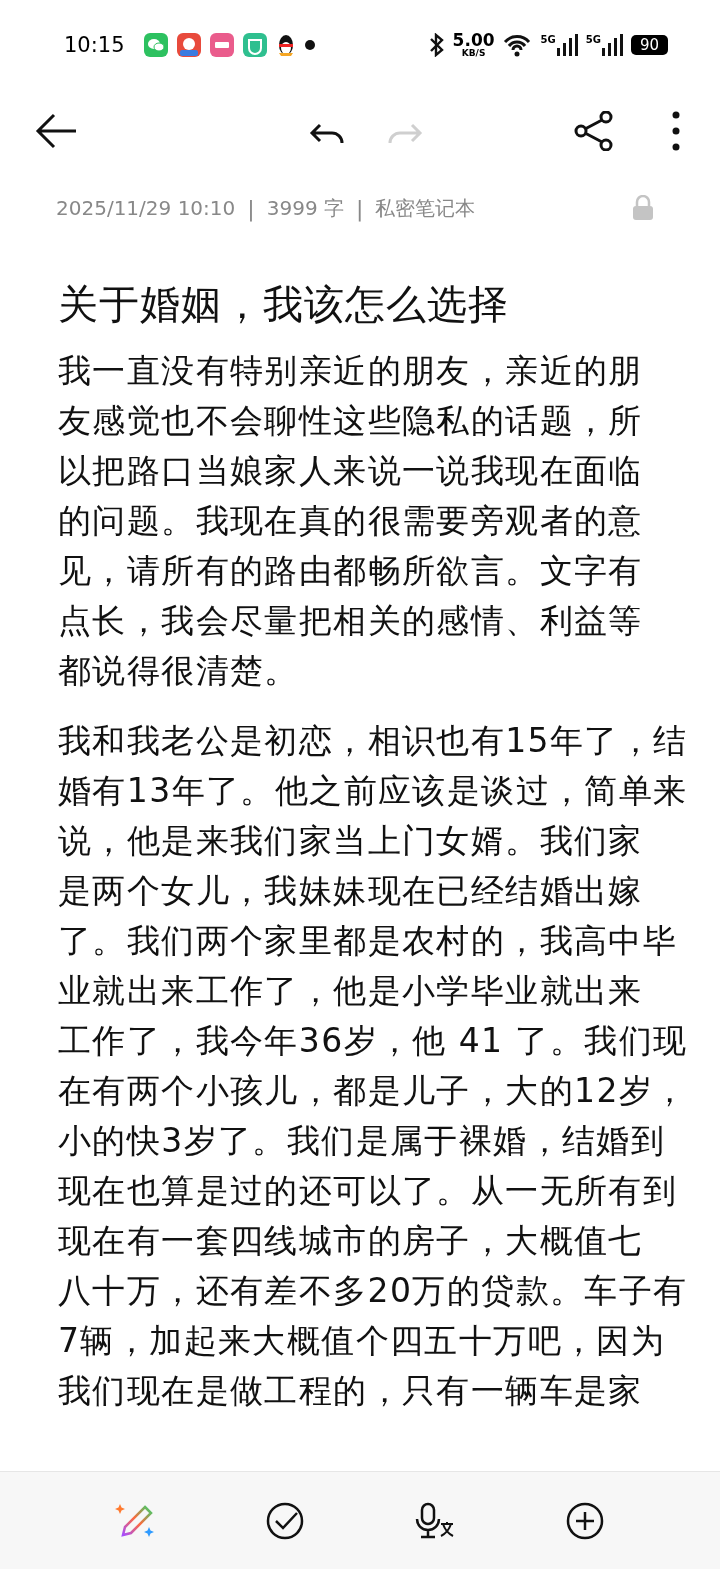 The image size is (720, 1569). What do you see at coordinates (305, 208) in the screenshot?
I see `word-count: 3999 字` at bounding box center [305, 208].